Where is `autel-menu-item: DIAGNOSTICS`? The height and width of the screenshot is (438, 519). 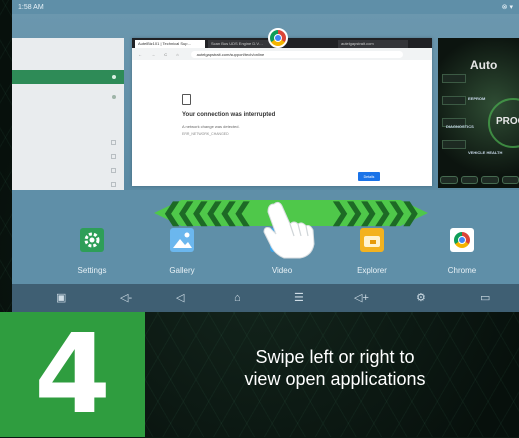
autel-menu-item: DIAGNOSTICS is located at coordinates (460, 126).